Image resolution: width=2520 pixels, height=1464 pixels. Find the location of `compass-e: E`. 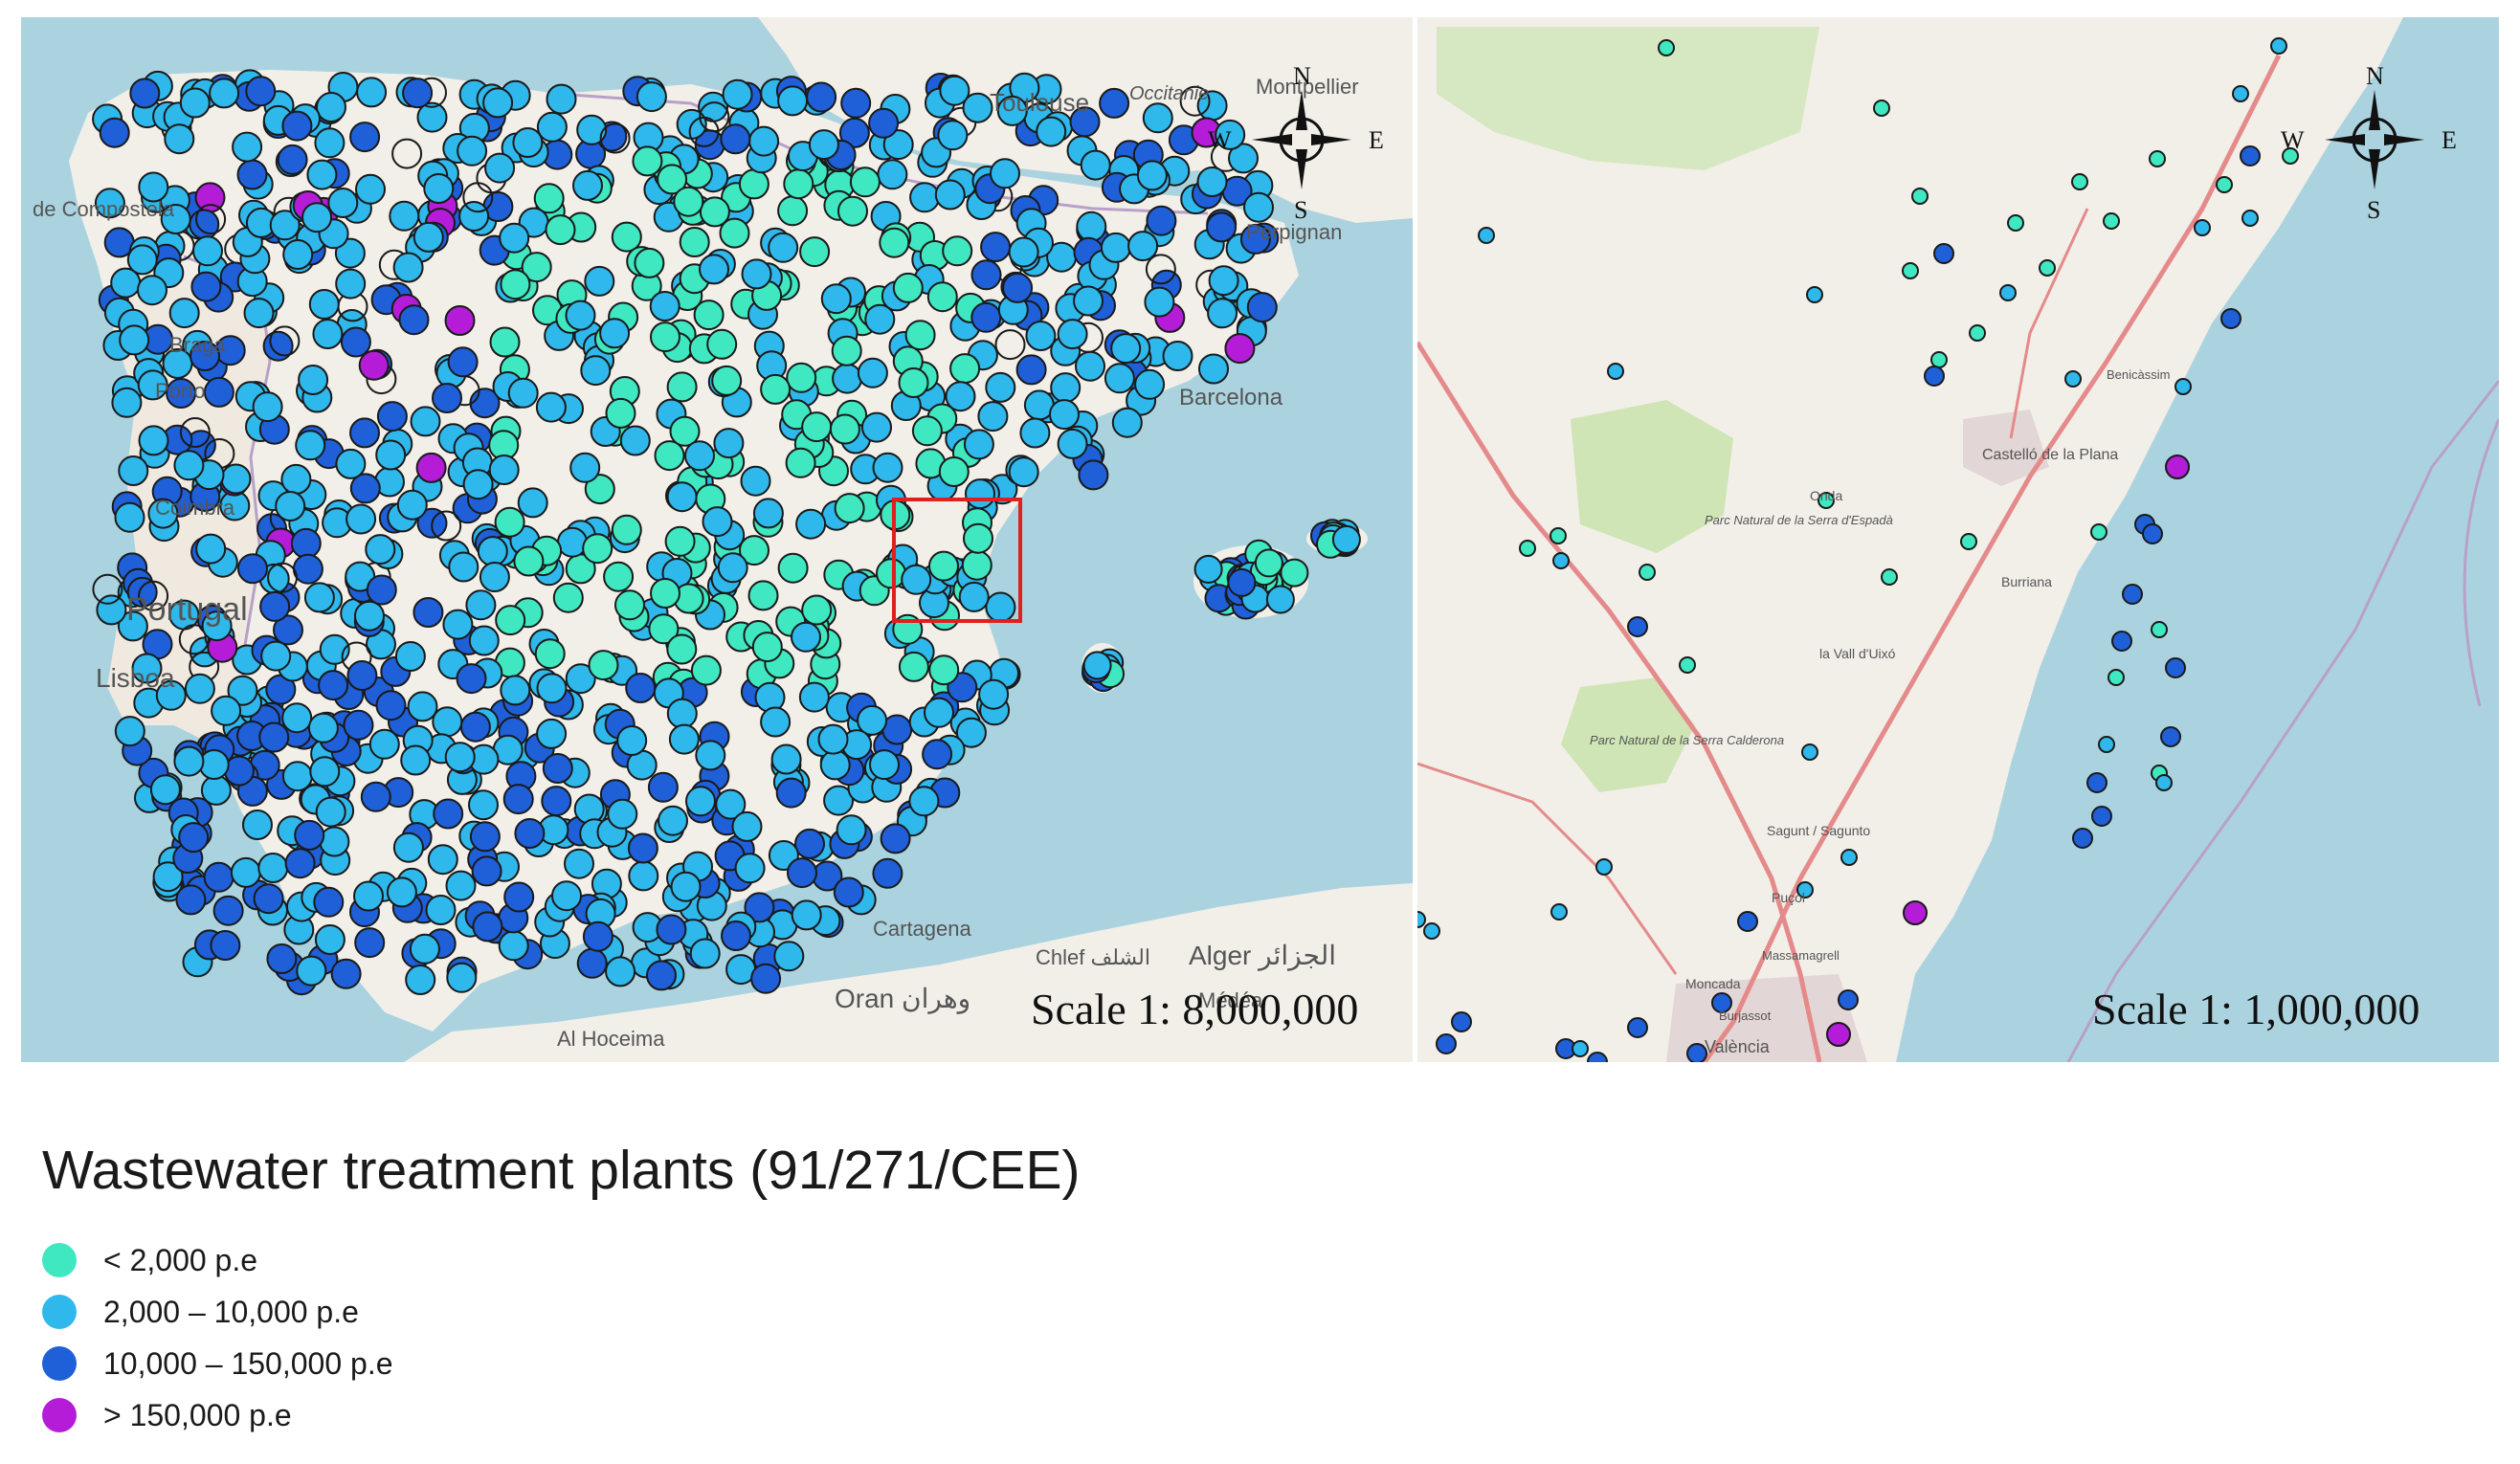

compass-e: E is located at coordinates (2449, 140).